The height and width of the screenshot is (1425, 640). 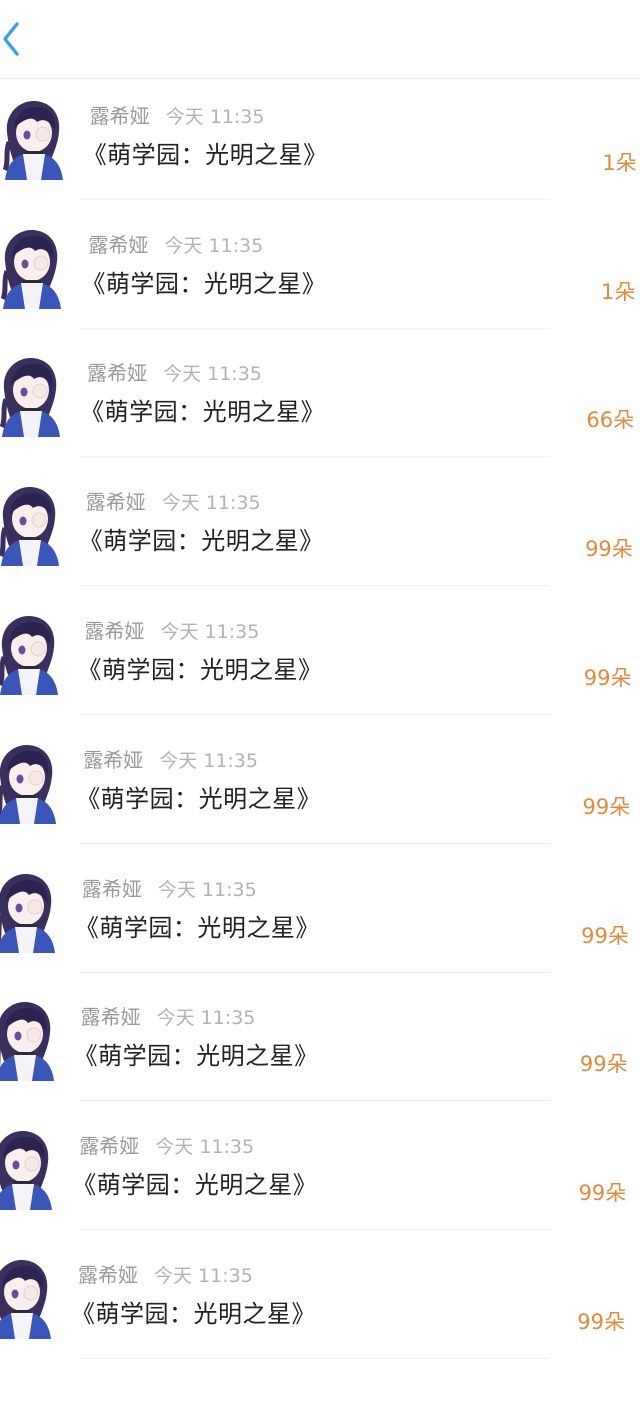 I want to click on list-item: 露希娅 今天 11:35 《萌学园：光明之星》 66朵, so click(x=320, y=393).